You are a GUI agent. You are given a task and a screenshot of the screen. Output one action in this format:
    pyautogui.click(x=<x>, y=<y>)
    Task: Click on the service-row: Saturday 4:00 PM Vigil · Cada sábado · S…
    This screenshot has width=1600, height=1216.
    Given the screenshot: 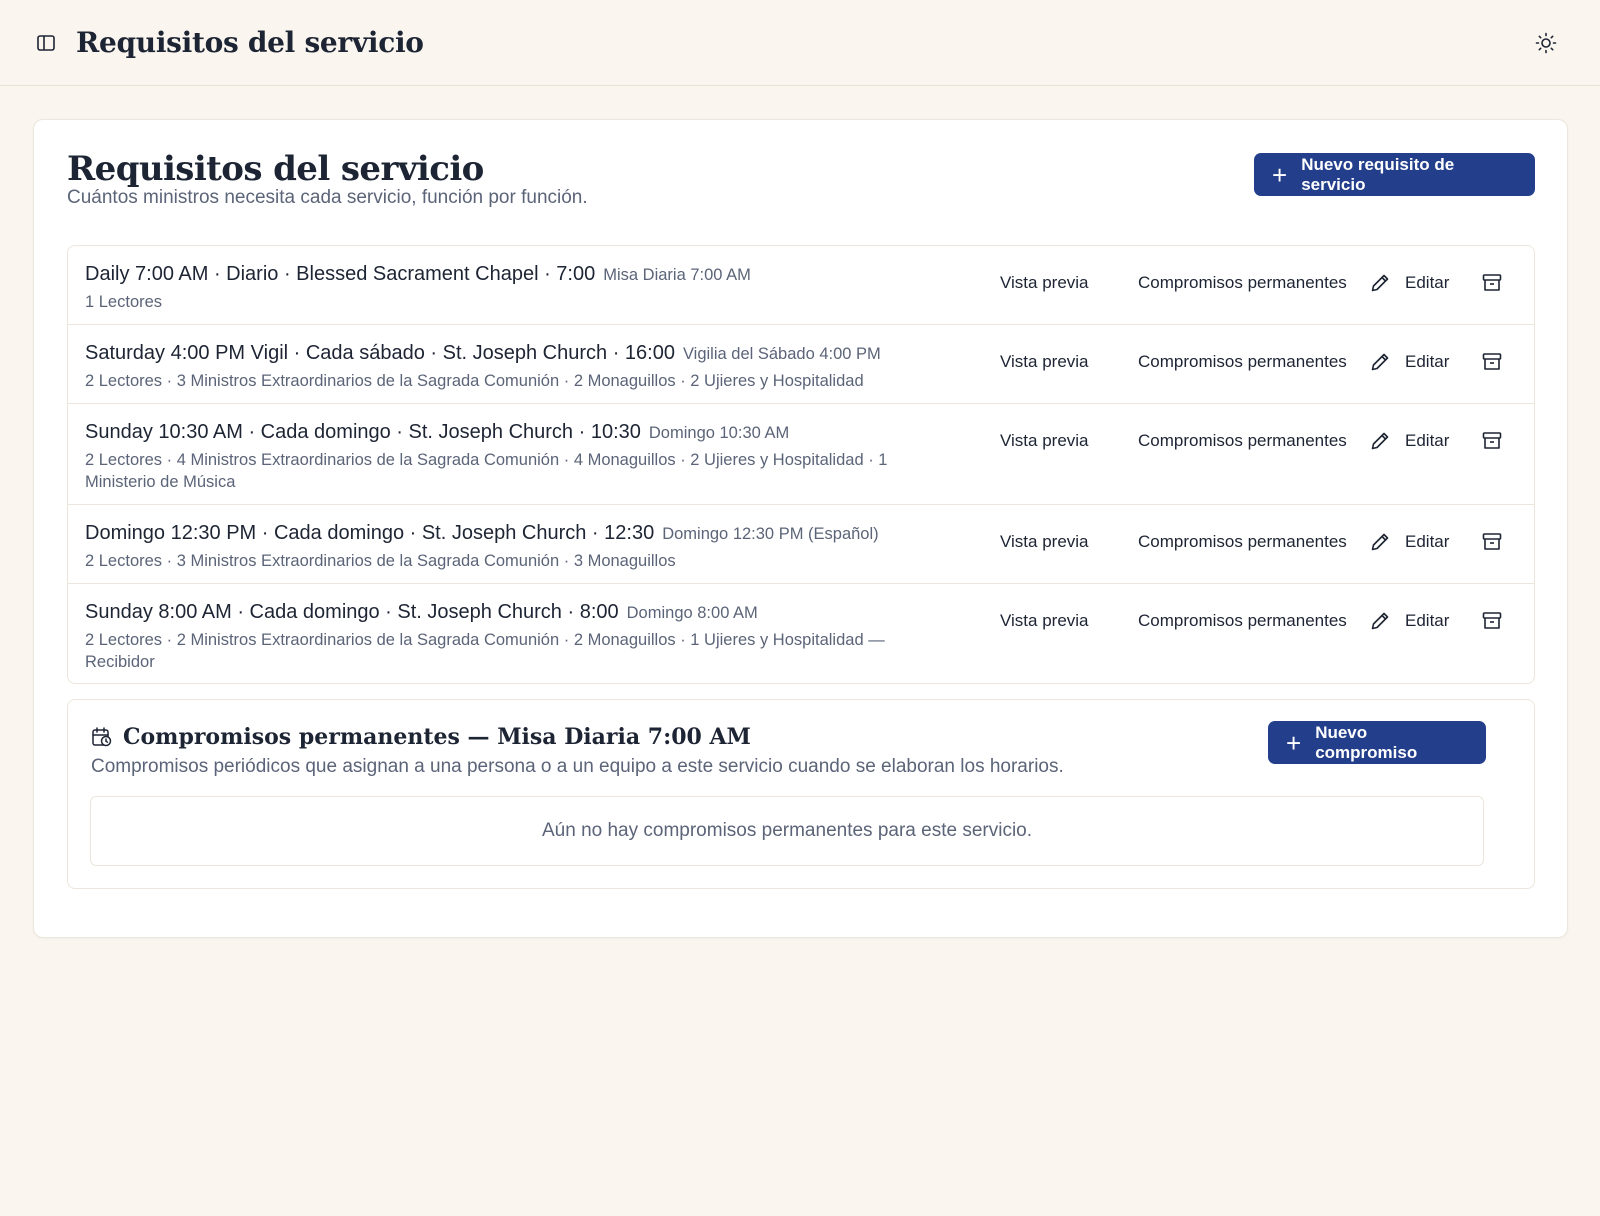 What is the action you would take?
    pyautogui.click(x=801, y=364)
    